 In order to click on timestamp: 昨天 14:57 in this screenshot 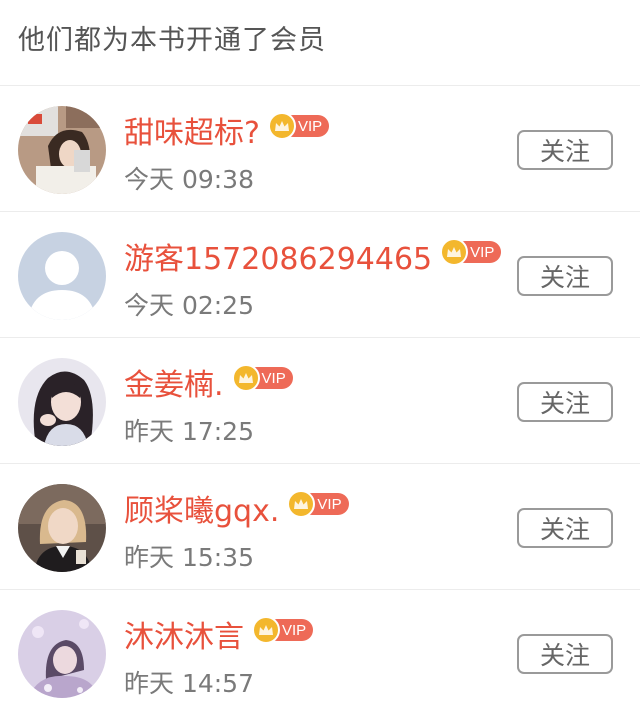, I will do `click(189, 683)`.